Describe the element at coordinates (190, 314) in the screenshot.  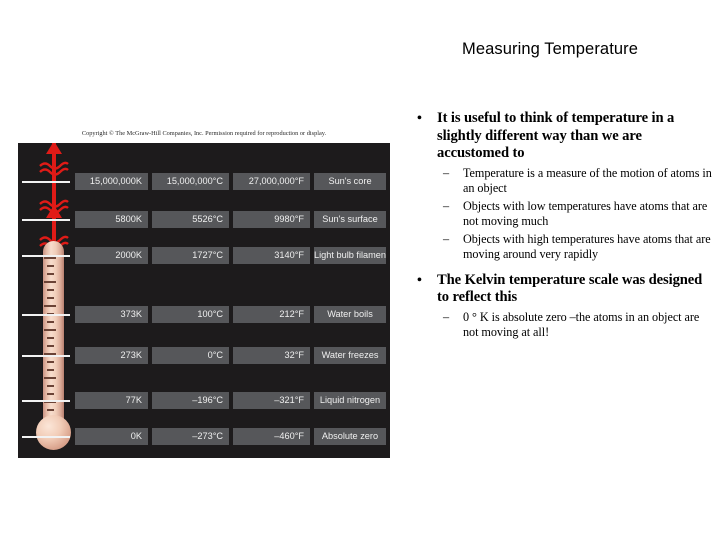
I see `celsius-cell: 100°C` at that location.